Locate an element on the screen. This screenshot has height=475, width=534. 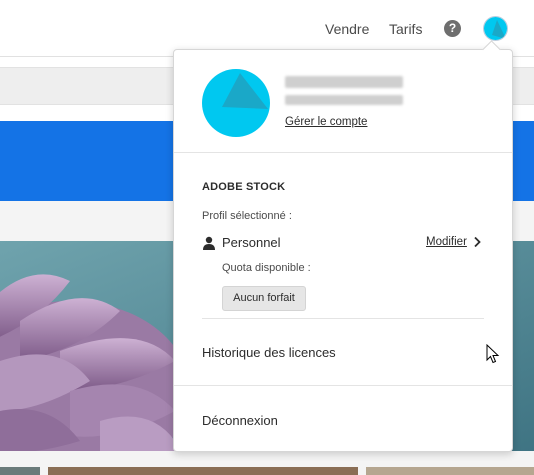
blurred-user-name is located at coordinates (344, 82).